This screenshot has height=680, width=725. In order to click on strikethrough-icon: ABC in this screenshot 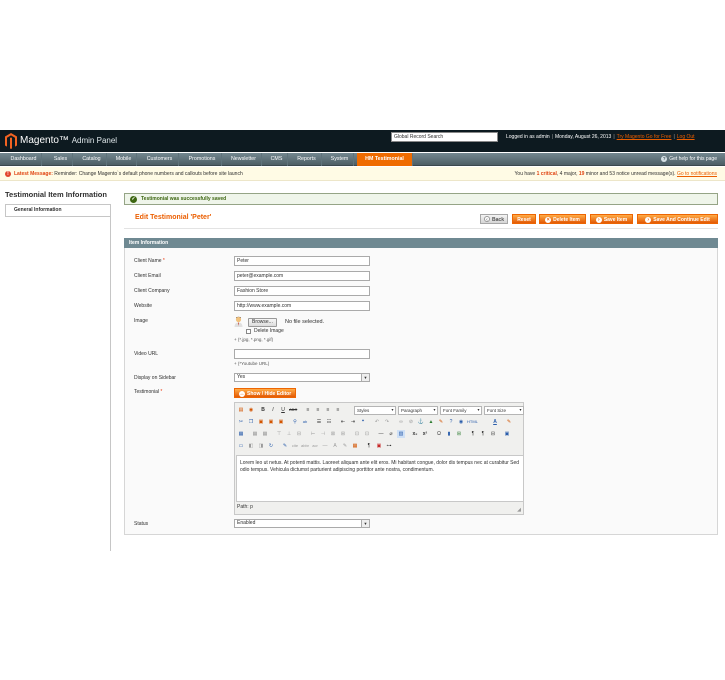, I will do `click(293, 410)`.